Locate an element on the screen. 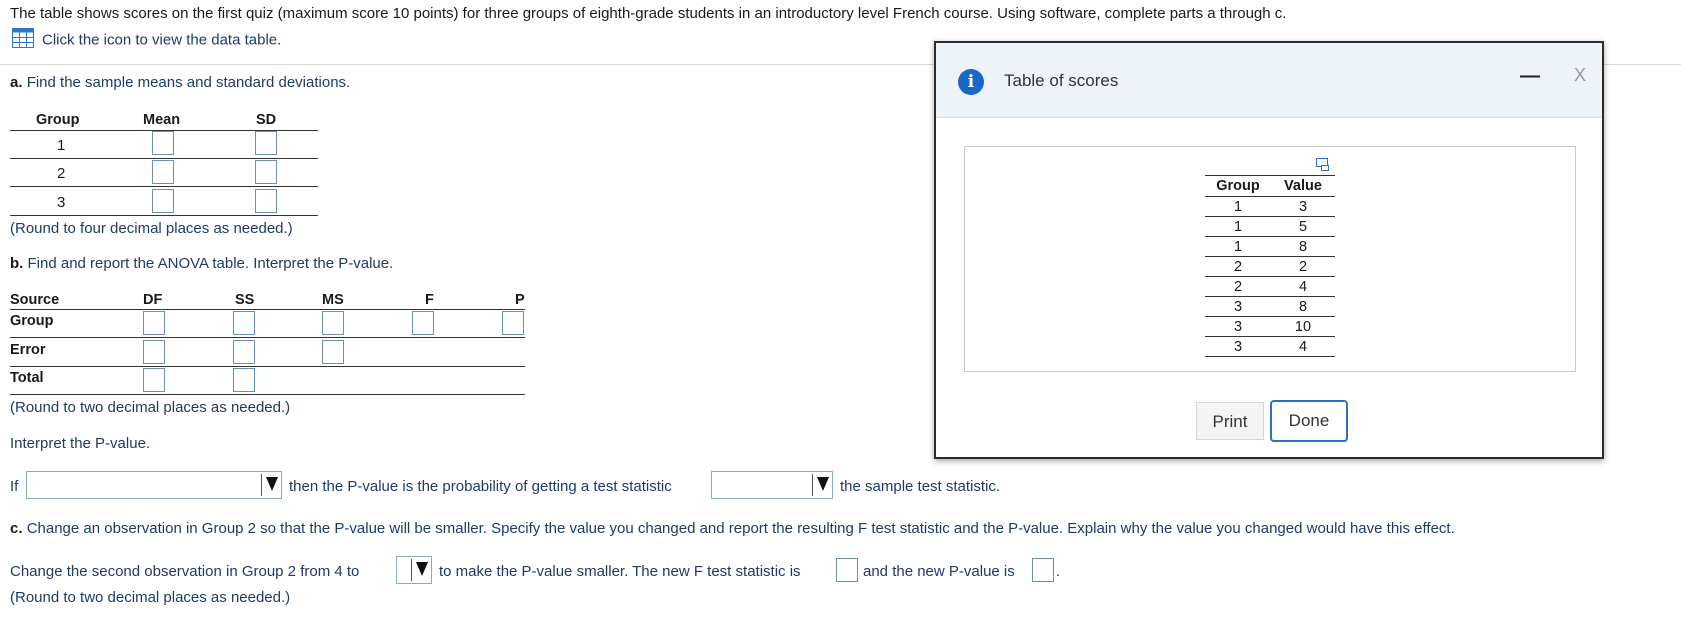 The image size is (1681, 638). df-error-input is located at coordinates (154, 352).